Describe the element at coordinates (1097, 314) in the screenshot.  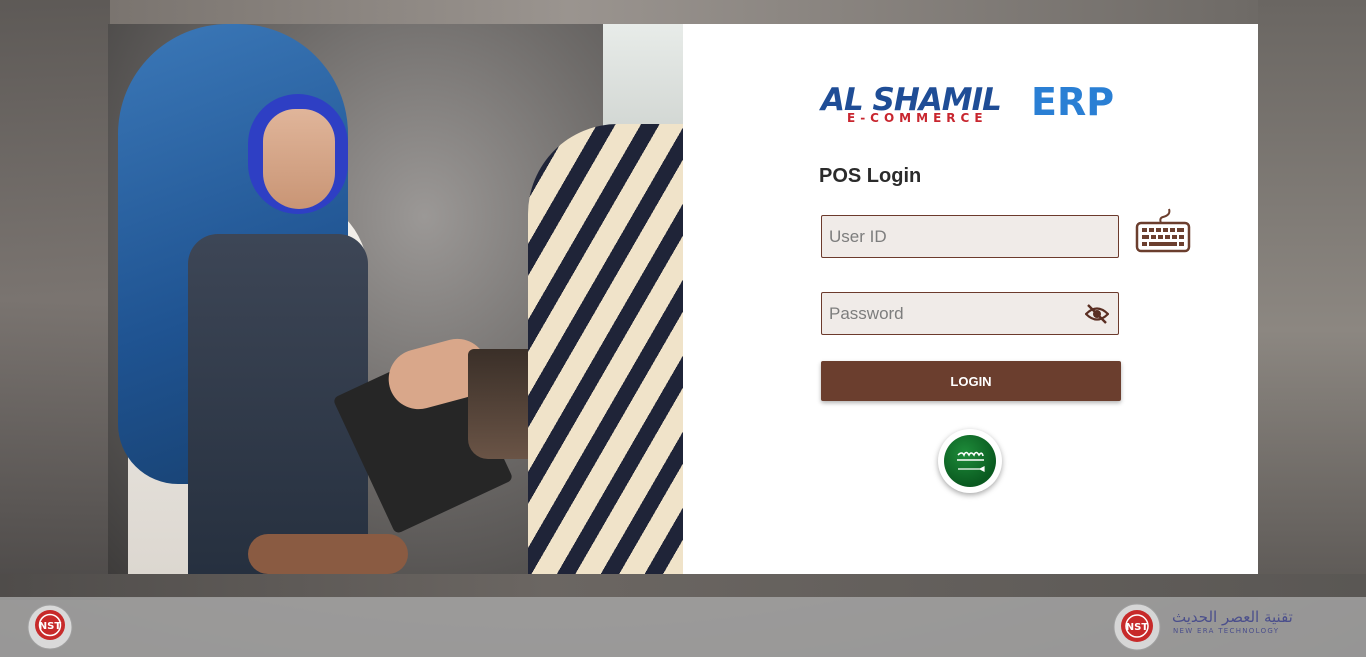
I see `eye-off-icon` at that location.